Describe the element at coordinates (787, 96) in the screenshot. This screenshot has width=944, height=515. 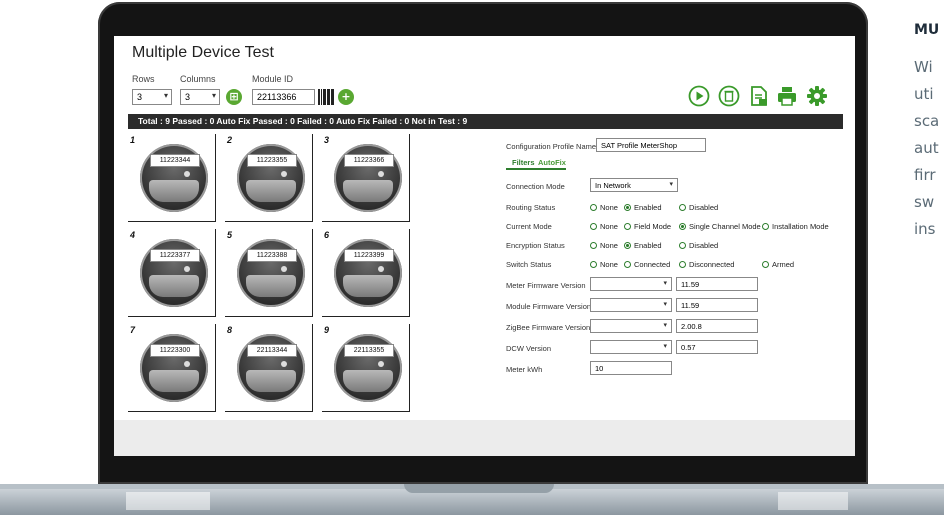
I see `print-icon` at that location.